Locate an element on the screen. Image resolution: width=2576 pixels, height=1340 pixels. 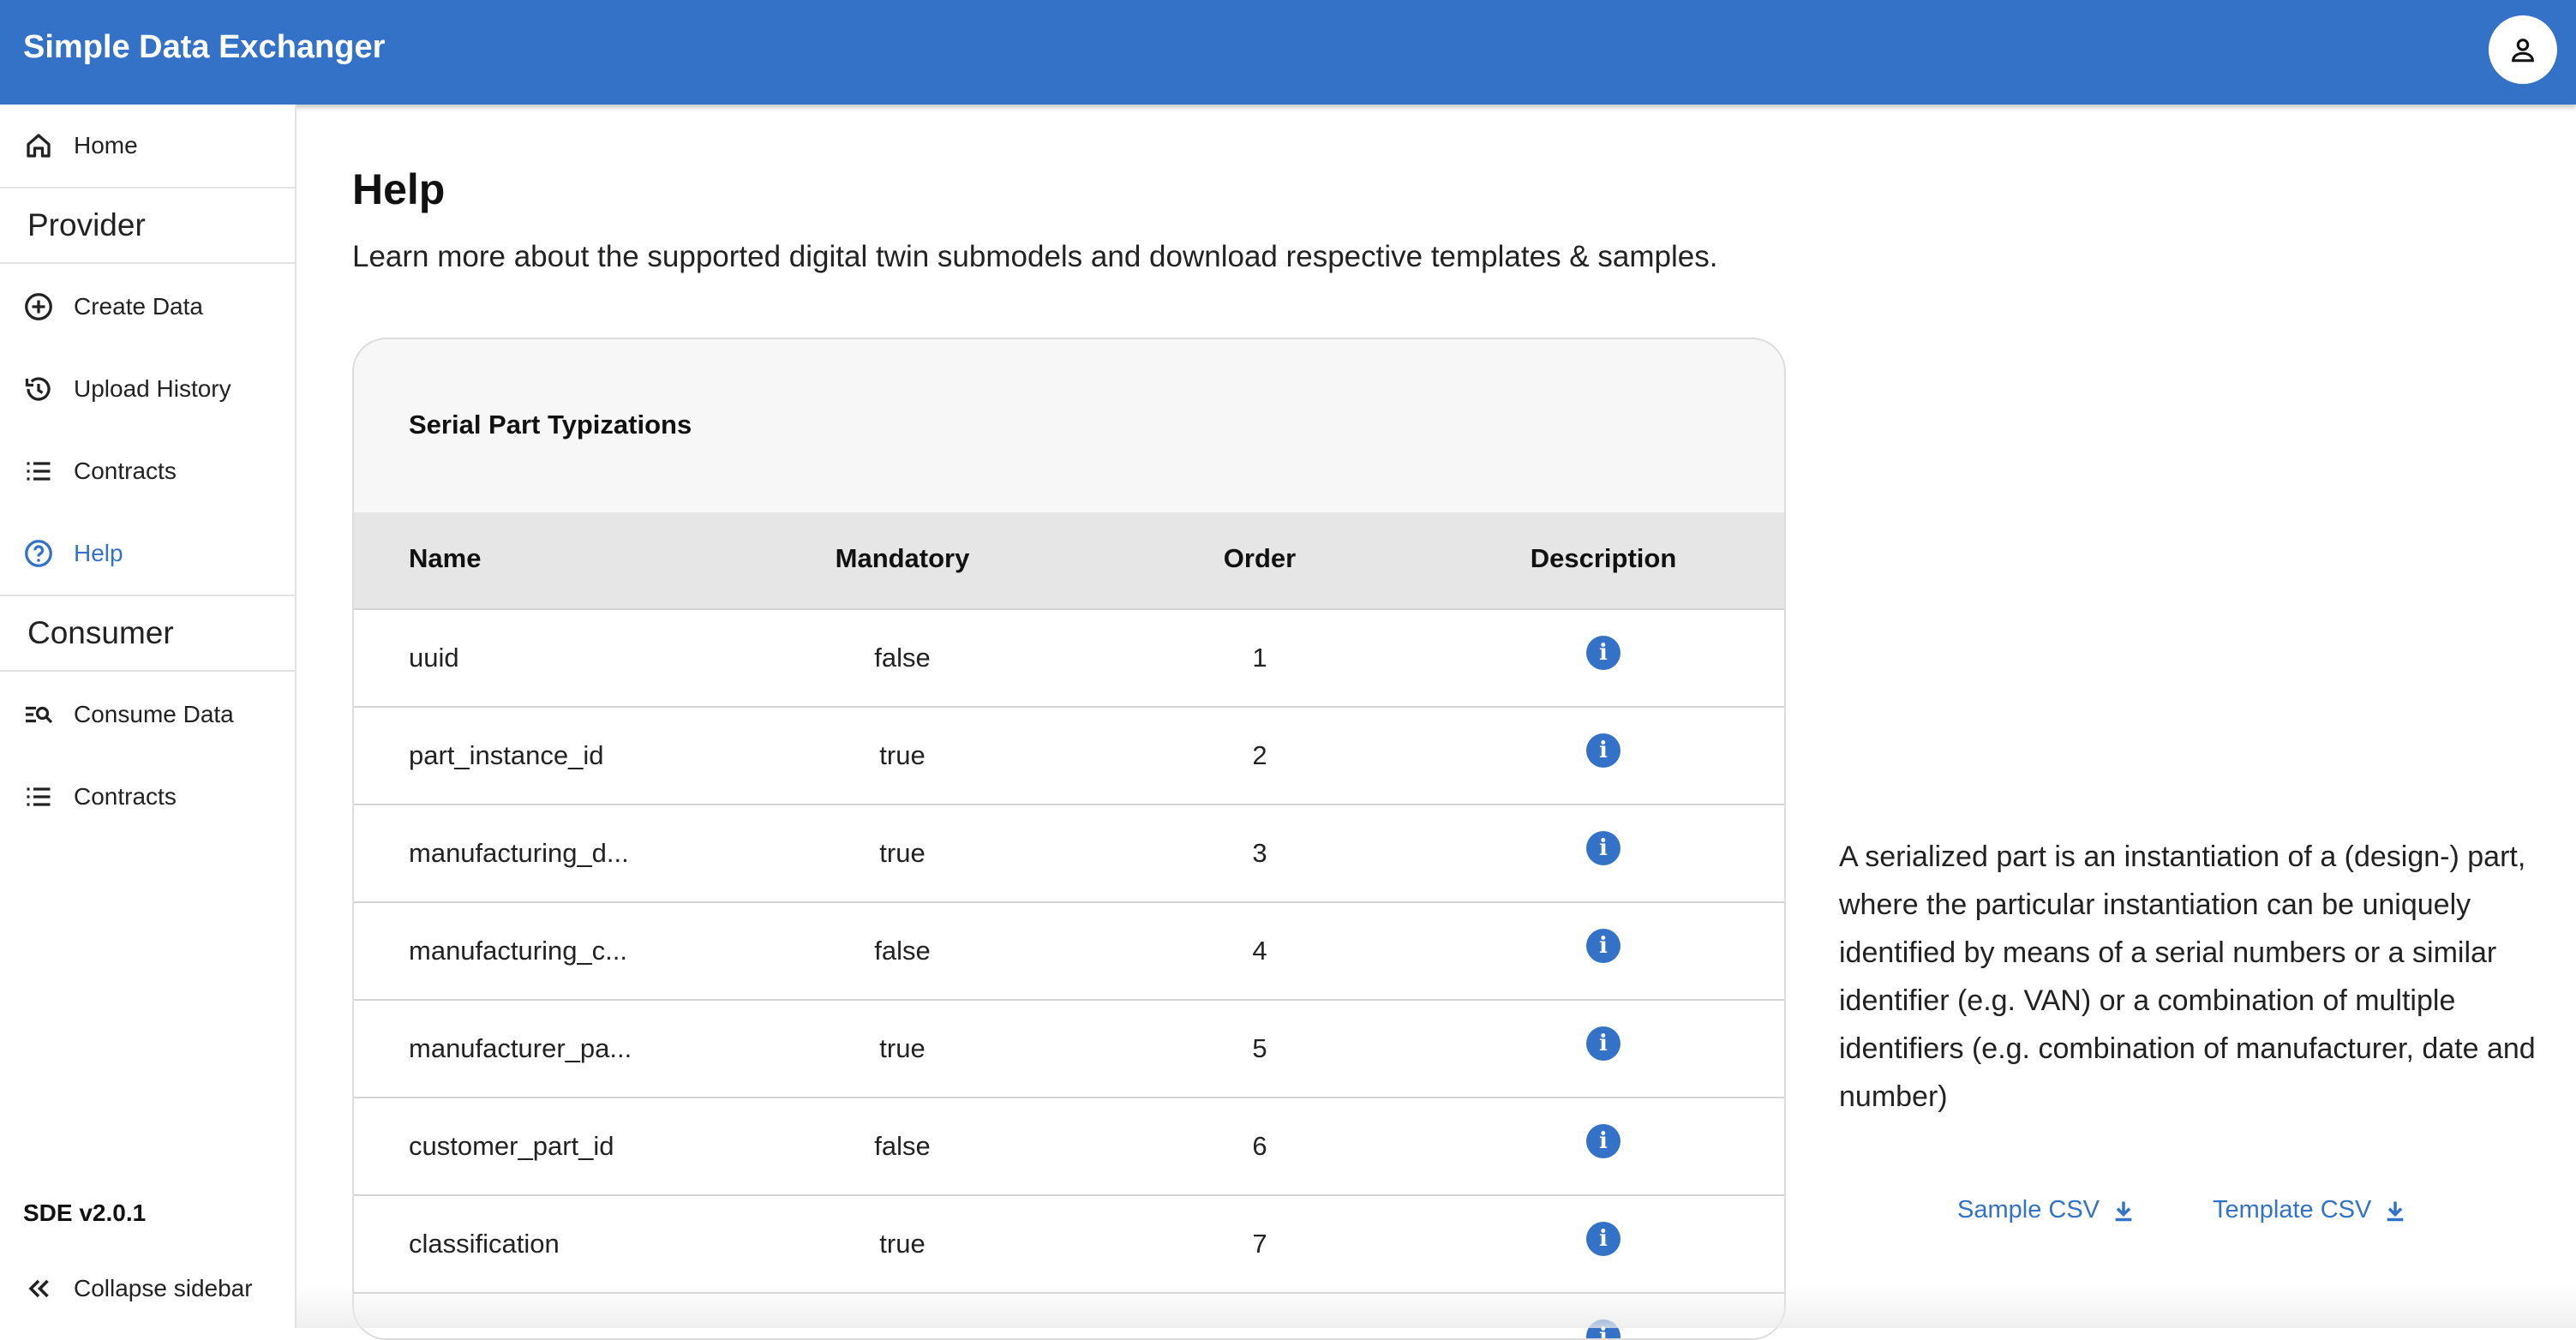
cell-name: part_instance_id is located at coordinates (506, 755).